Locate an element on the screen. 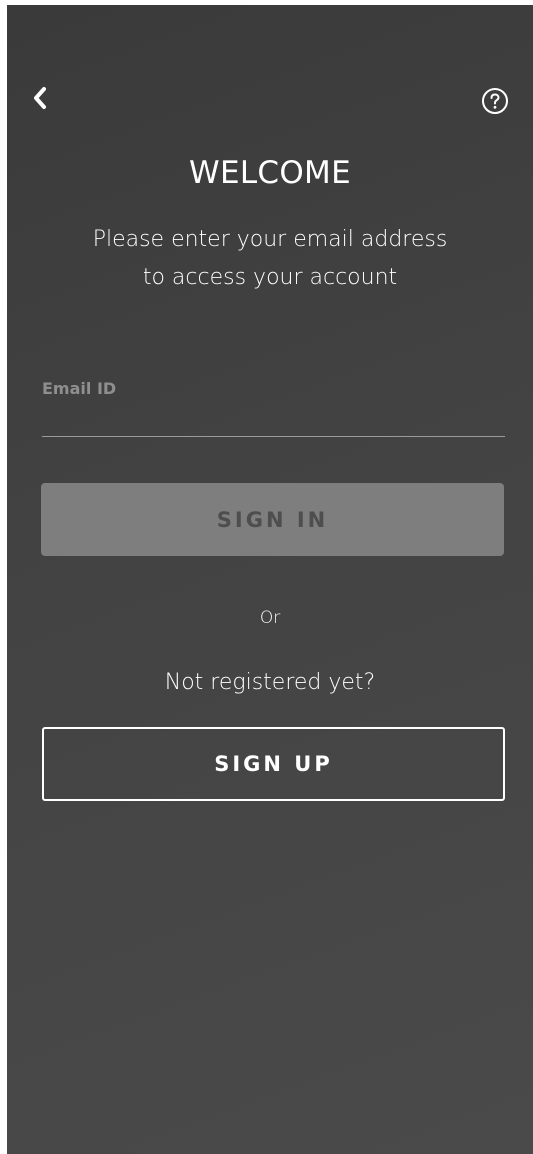 Image resolution: width=533 pixels, height=1154 pixels. chevron-left-icon is located at coordinates (40, 98).